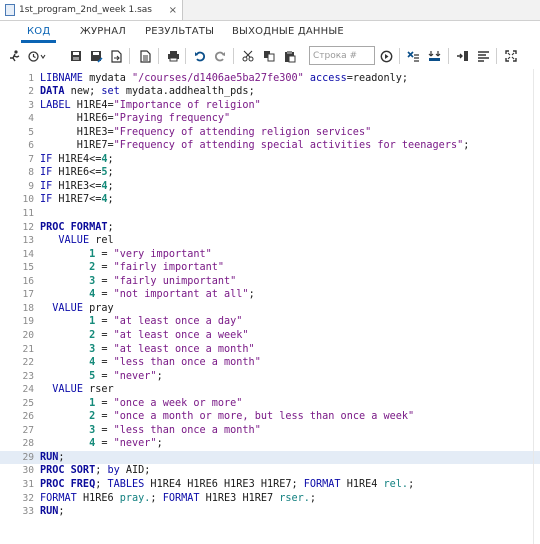 The width and height of the screenshot is (540, 544). I want to click on tab-code: КОД, so click(38, 32).